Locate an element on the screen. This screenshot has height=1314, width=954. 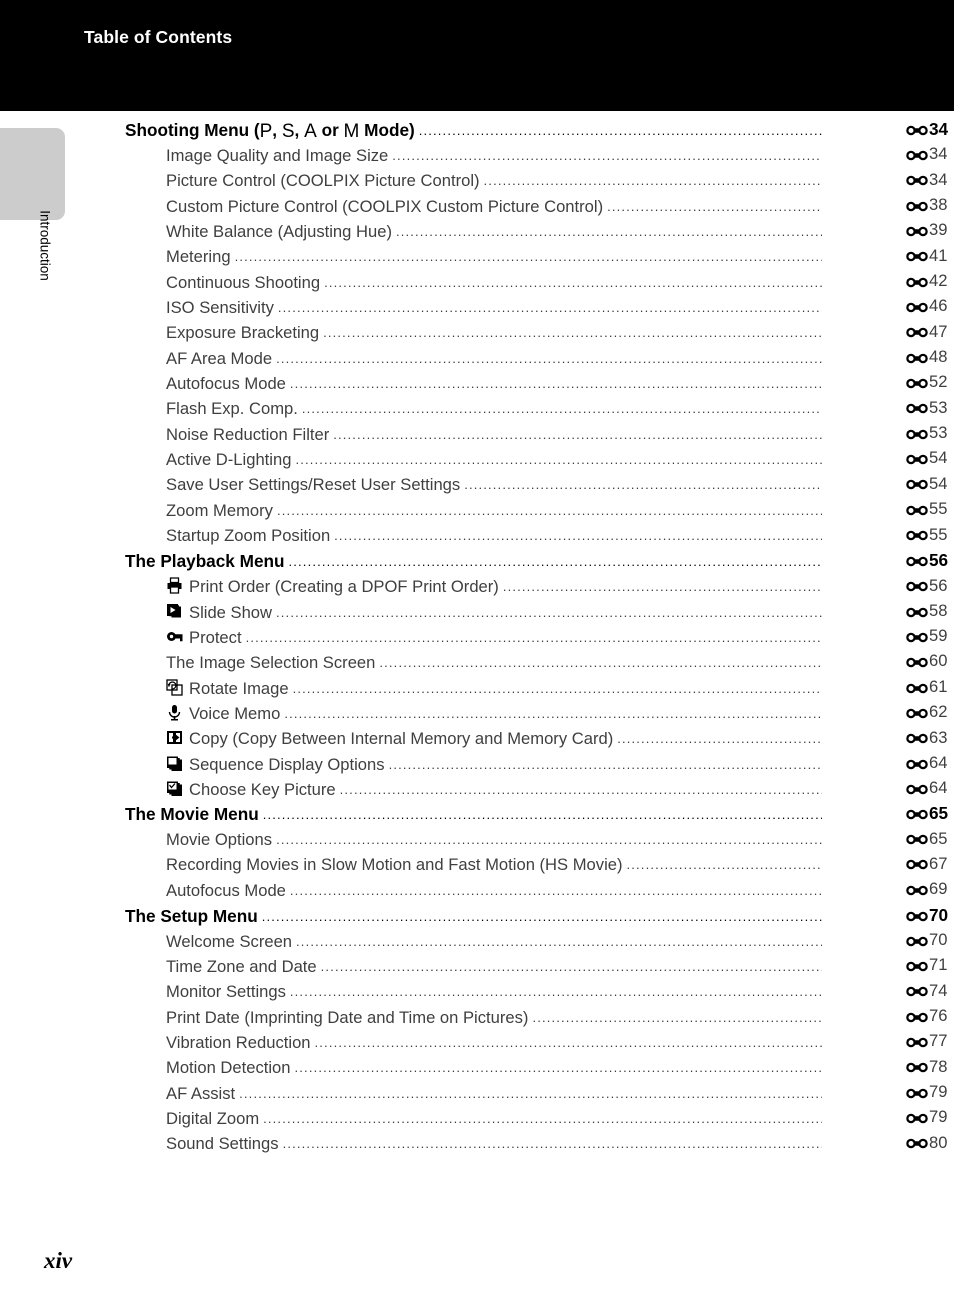
toc-entry-text: Voice Memo is located at coordinates (235, 713).